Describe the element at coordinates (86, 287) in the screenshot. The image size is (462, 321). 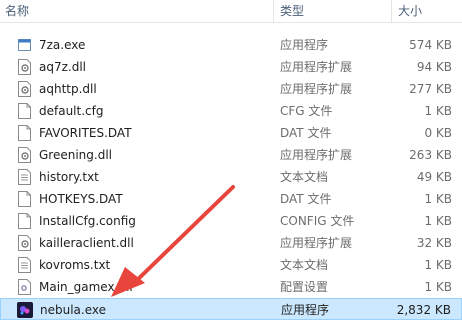
I see `file-name: Main_gamex.ini` at that location.